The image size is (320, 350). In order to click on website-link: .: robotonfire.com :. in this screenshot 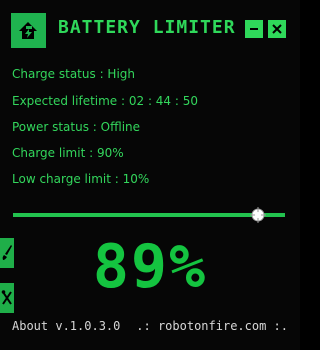, I will do `click(212, 326)`.